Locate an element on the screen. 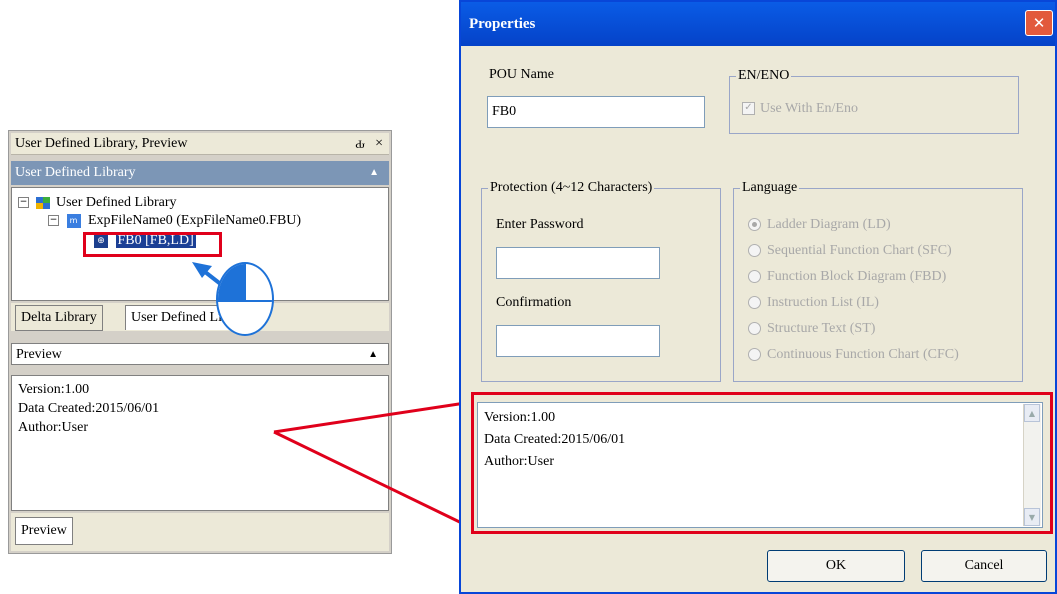  dialog-title: Properties is located at coordinates (502, 24).